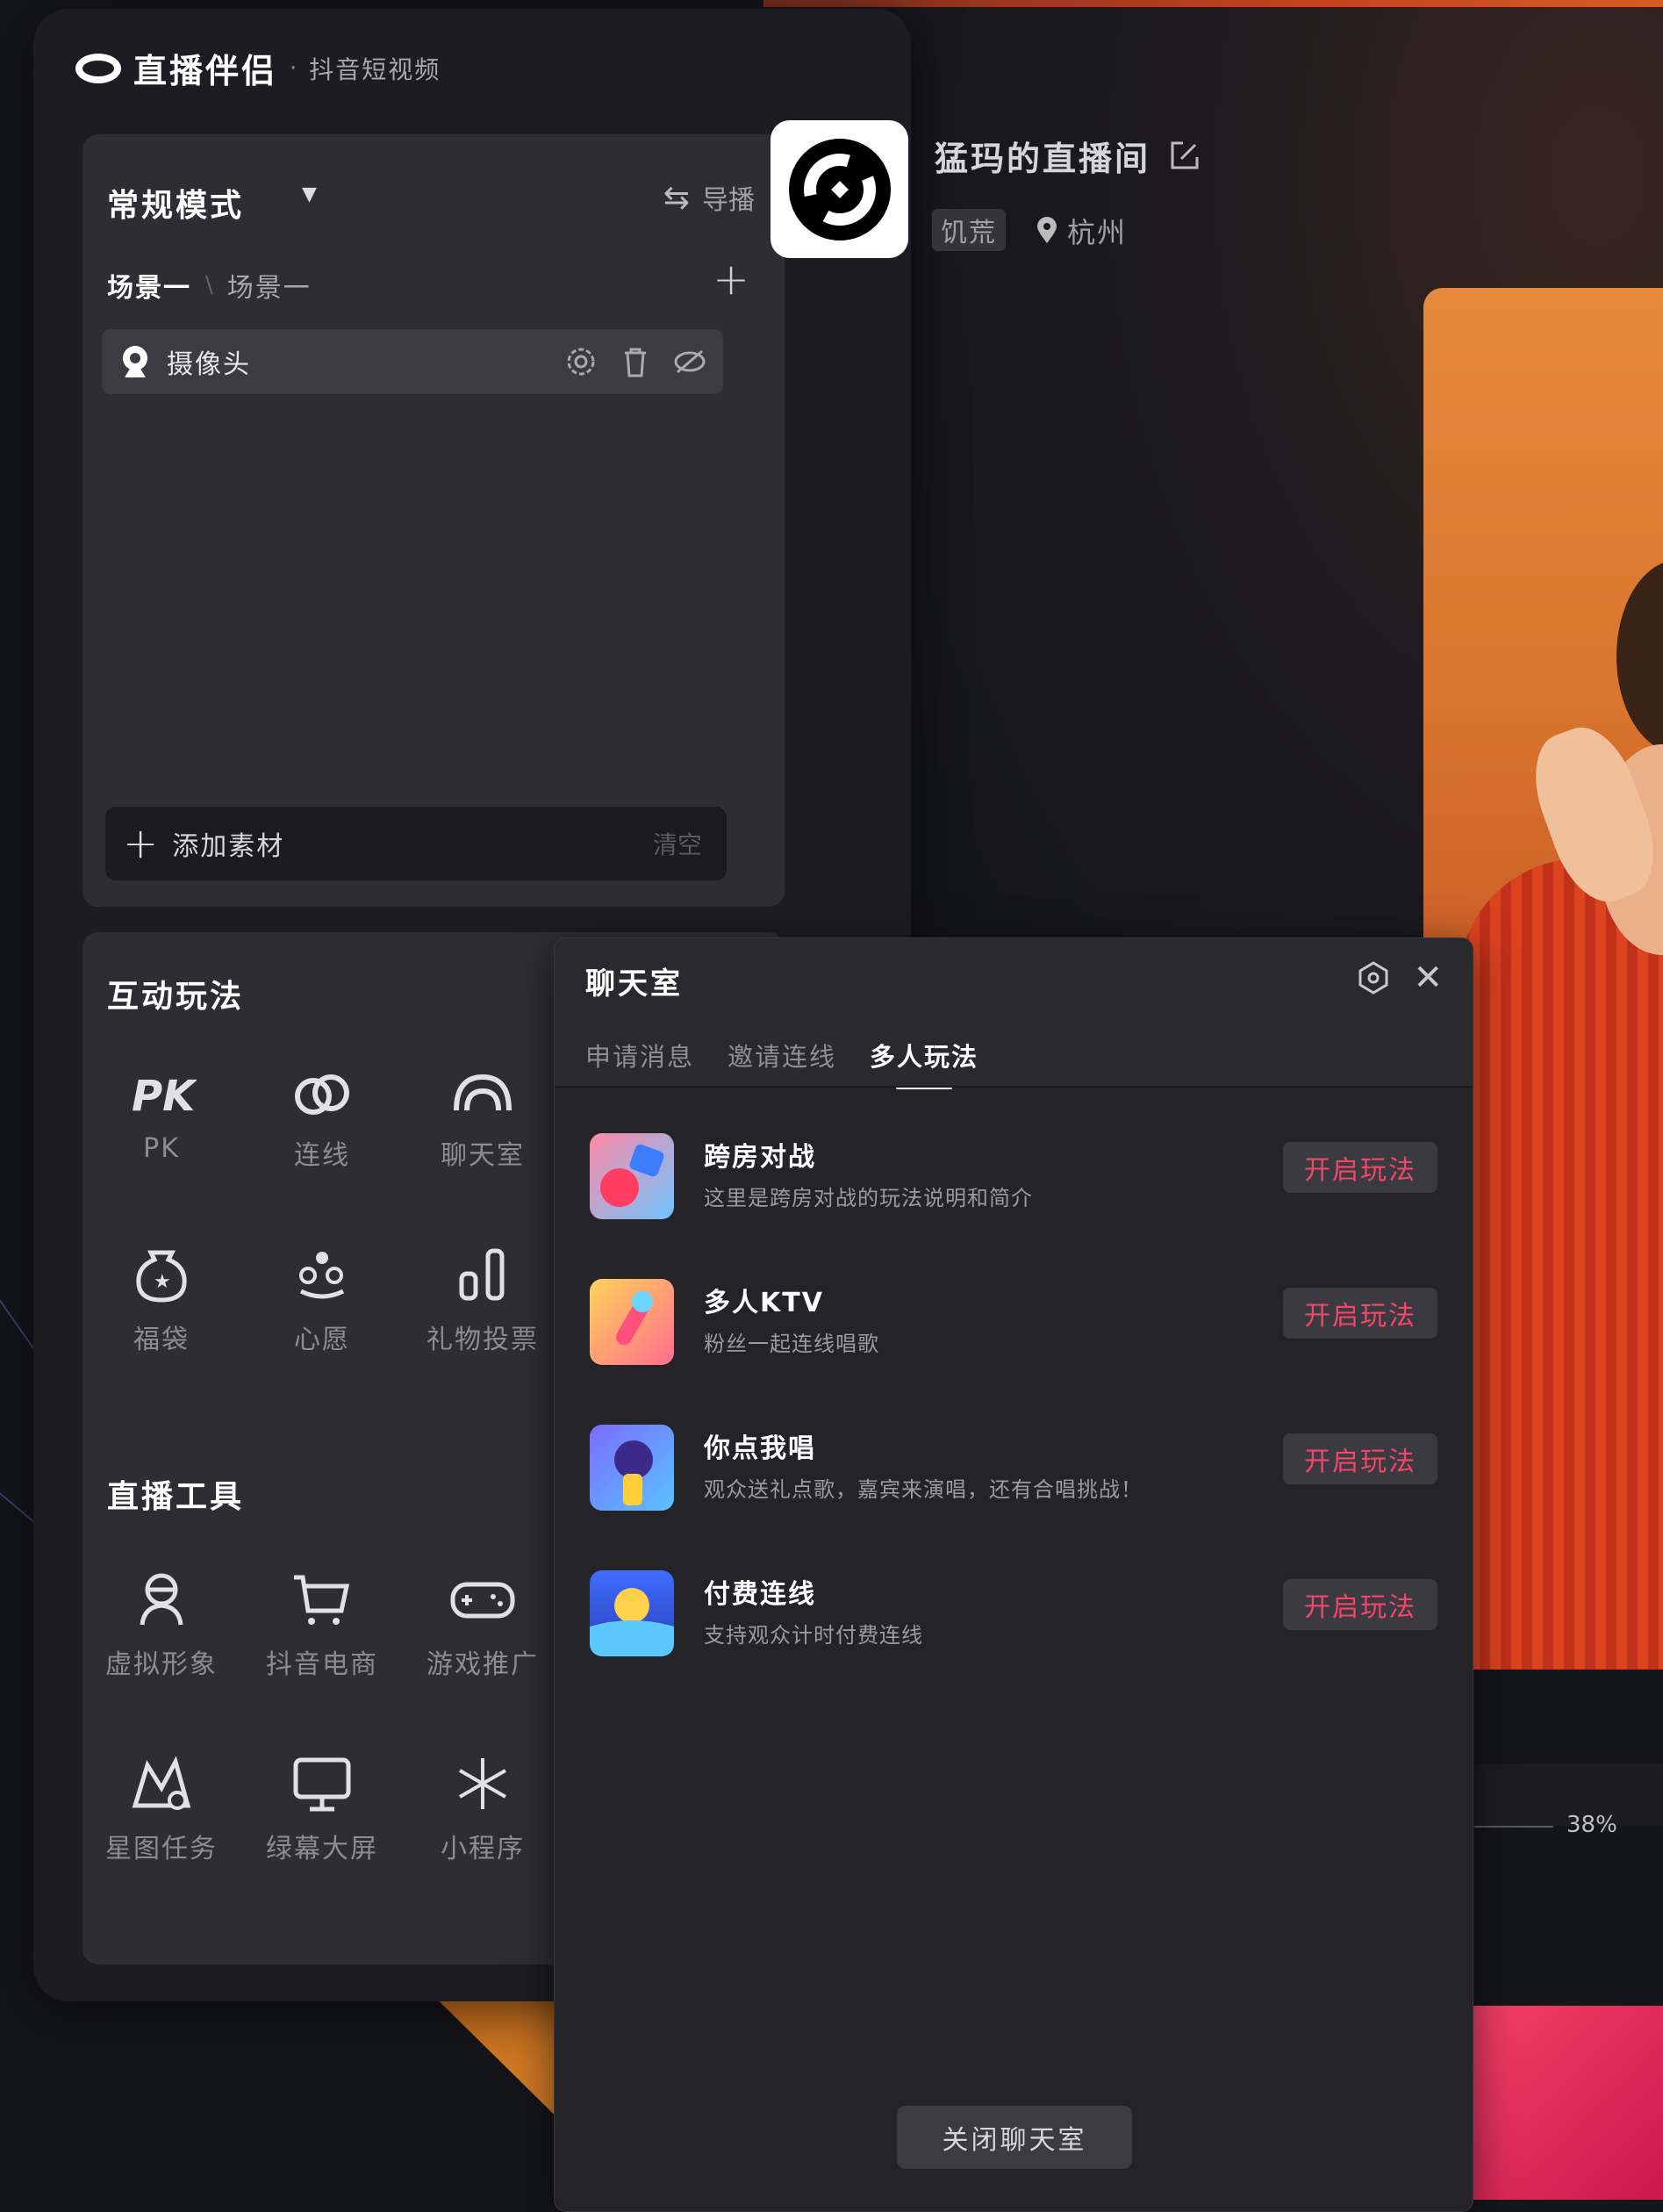 Image resolution: width=1663 pixels, height=2212 pixels. What do you see at coordinates (141, 844) in the screenshot?
I see `plus-icon: +` at bounding box center [141, 844].